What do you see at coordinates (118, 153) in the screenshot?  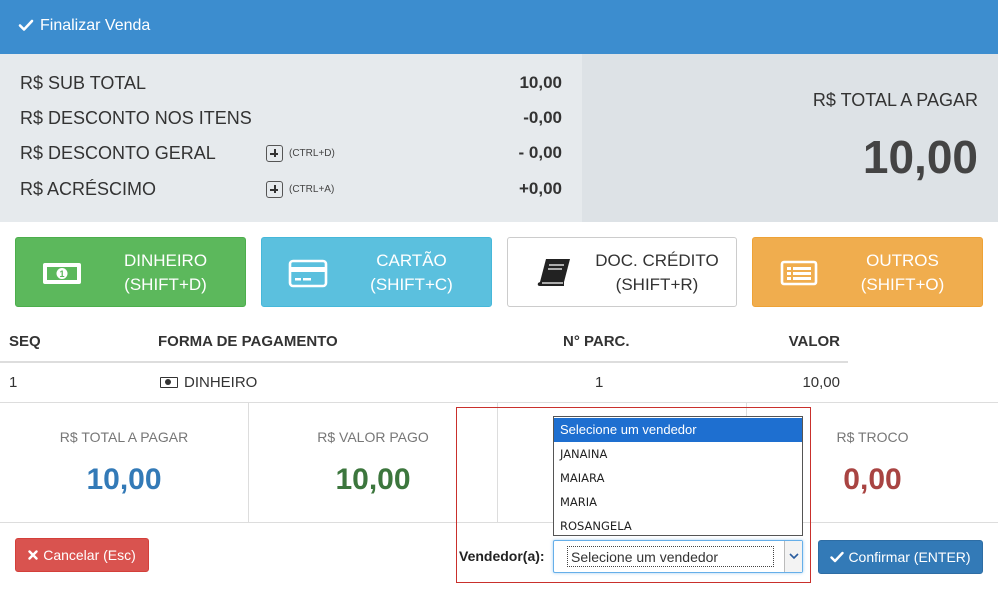 I see `general-discount-label: R$ DESCONTO GERAL` at bounding box center [118, 153].